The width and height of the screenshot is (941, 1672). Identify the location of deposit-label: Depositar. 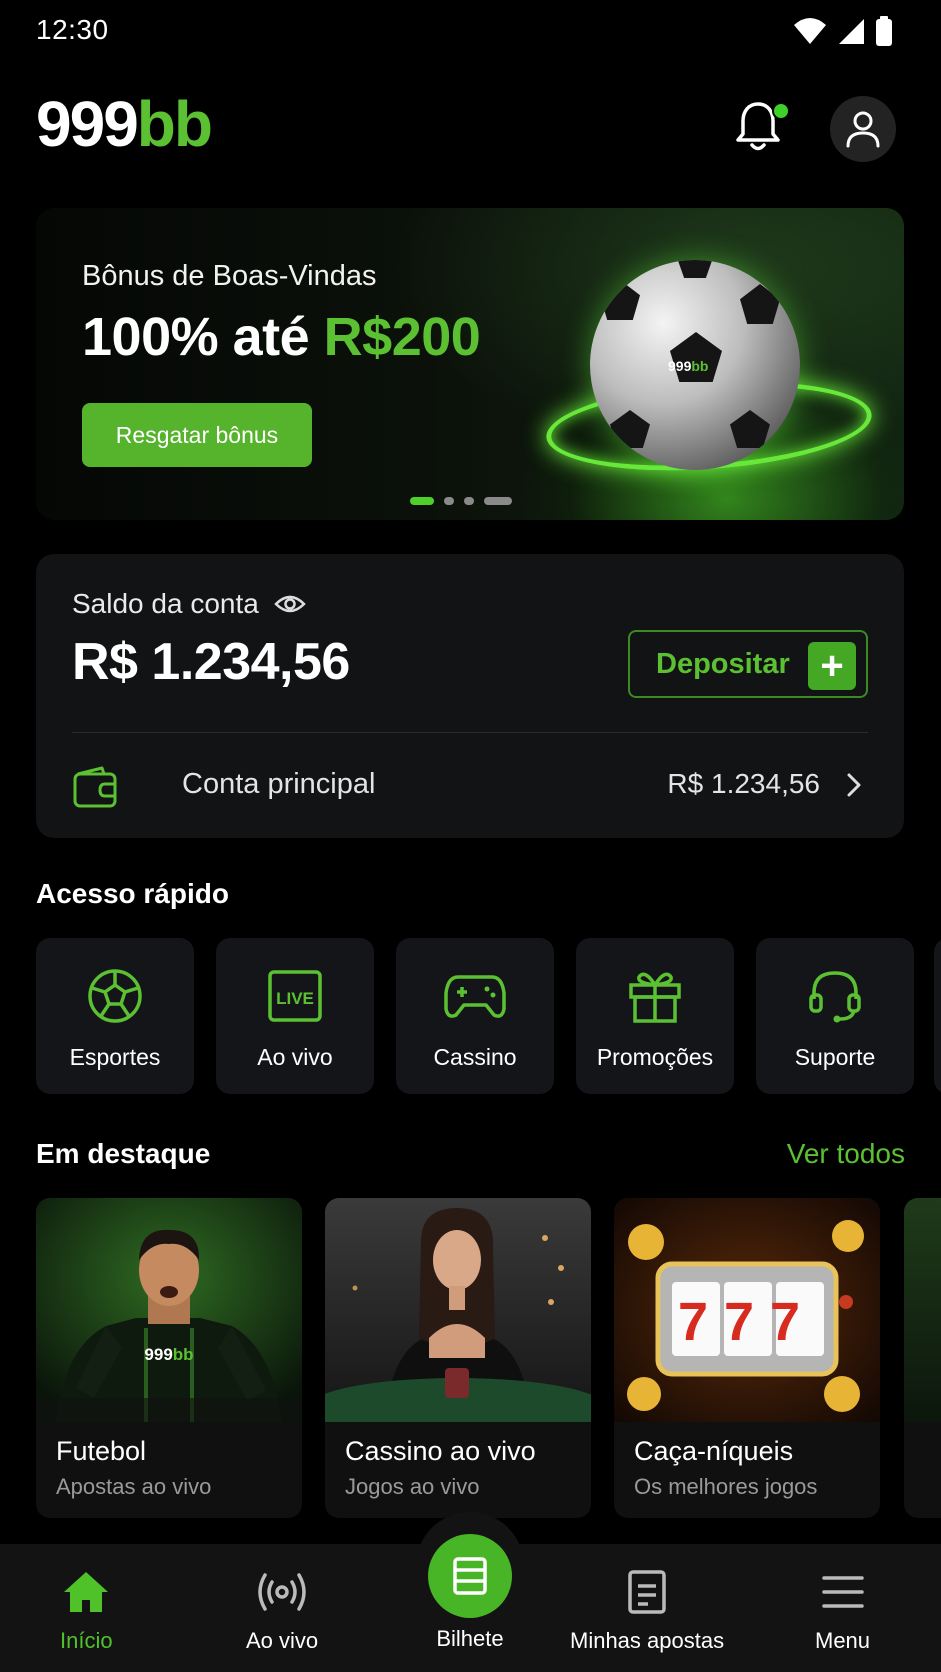
(723, 663).